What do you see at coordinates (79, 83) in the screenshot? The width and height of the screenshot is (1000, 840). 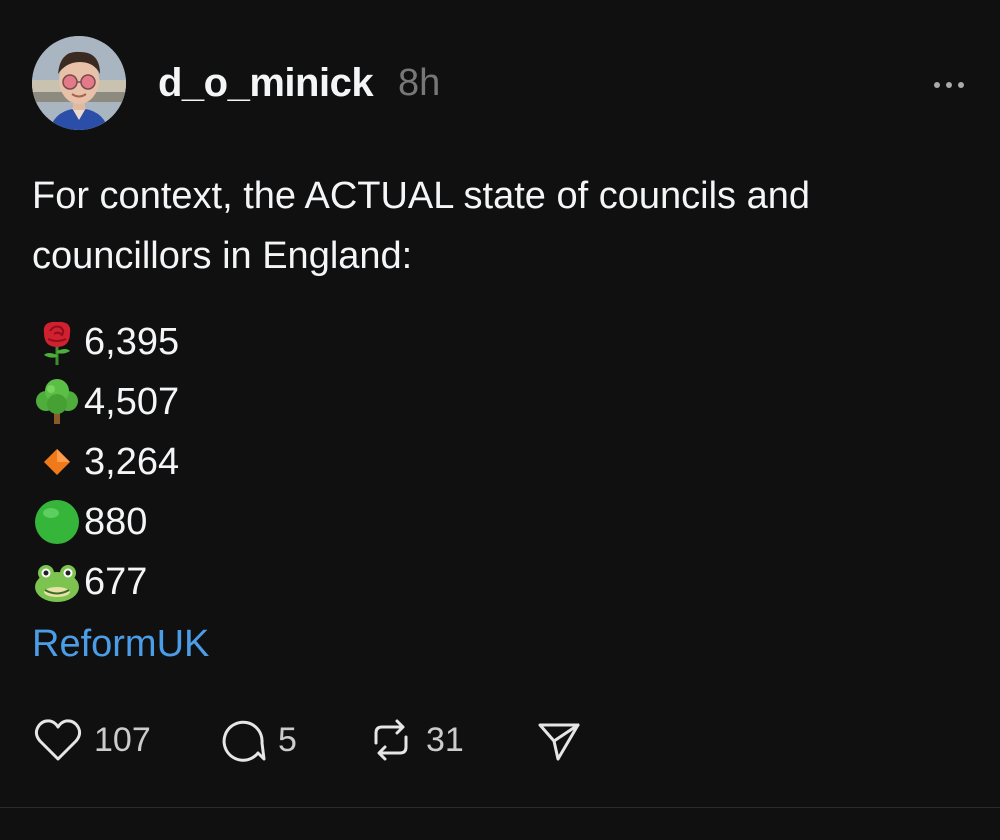 I see `avatar` at bounding box center [79, 83].